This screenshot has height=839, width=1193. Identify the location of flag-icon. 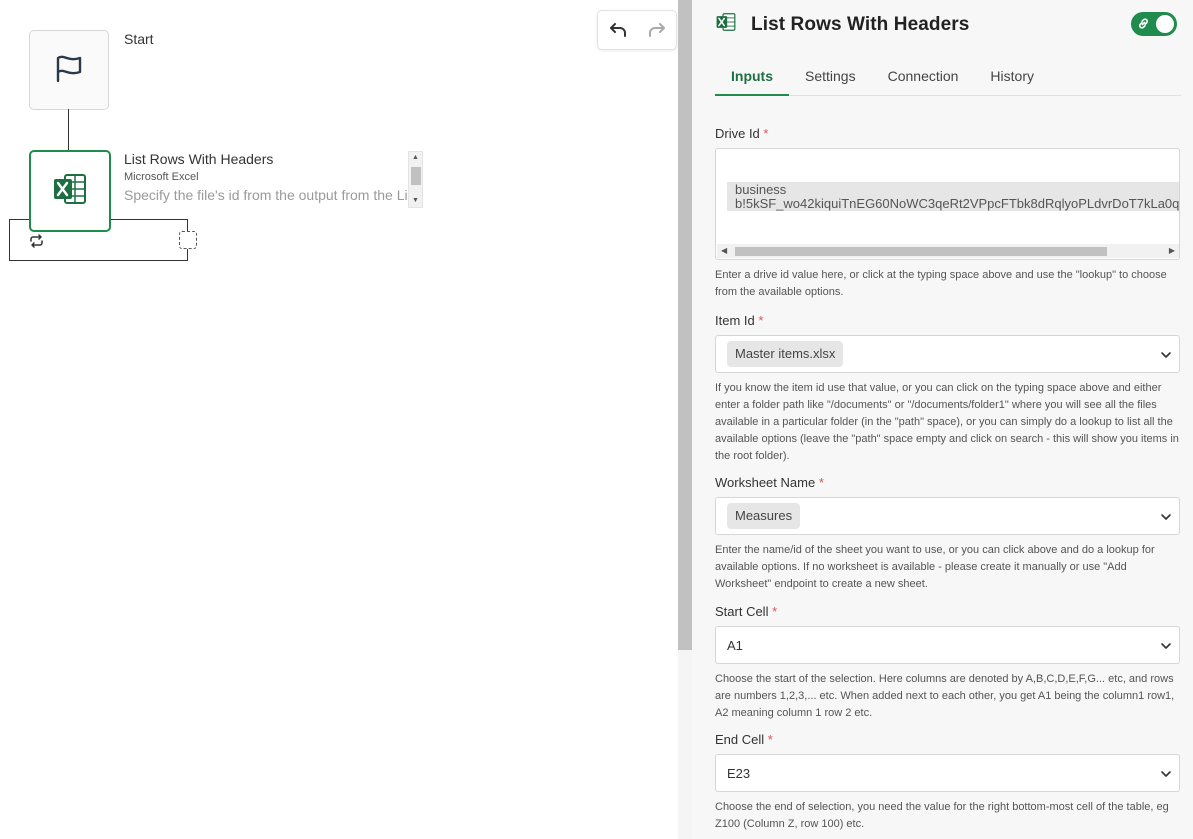
(69, 70).